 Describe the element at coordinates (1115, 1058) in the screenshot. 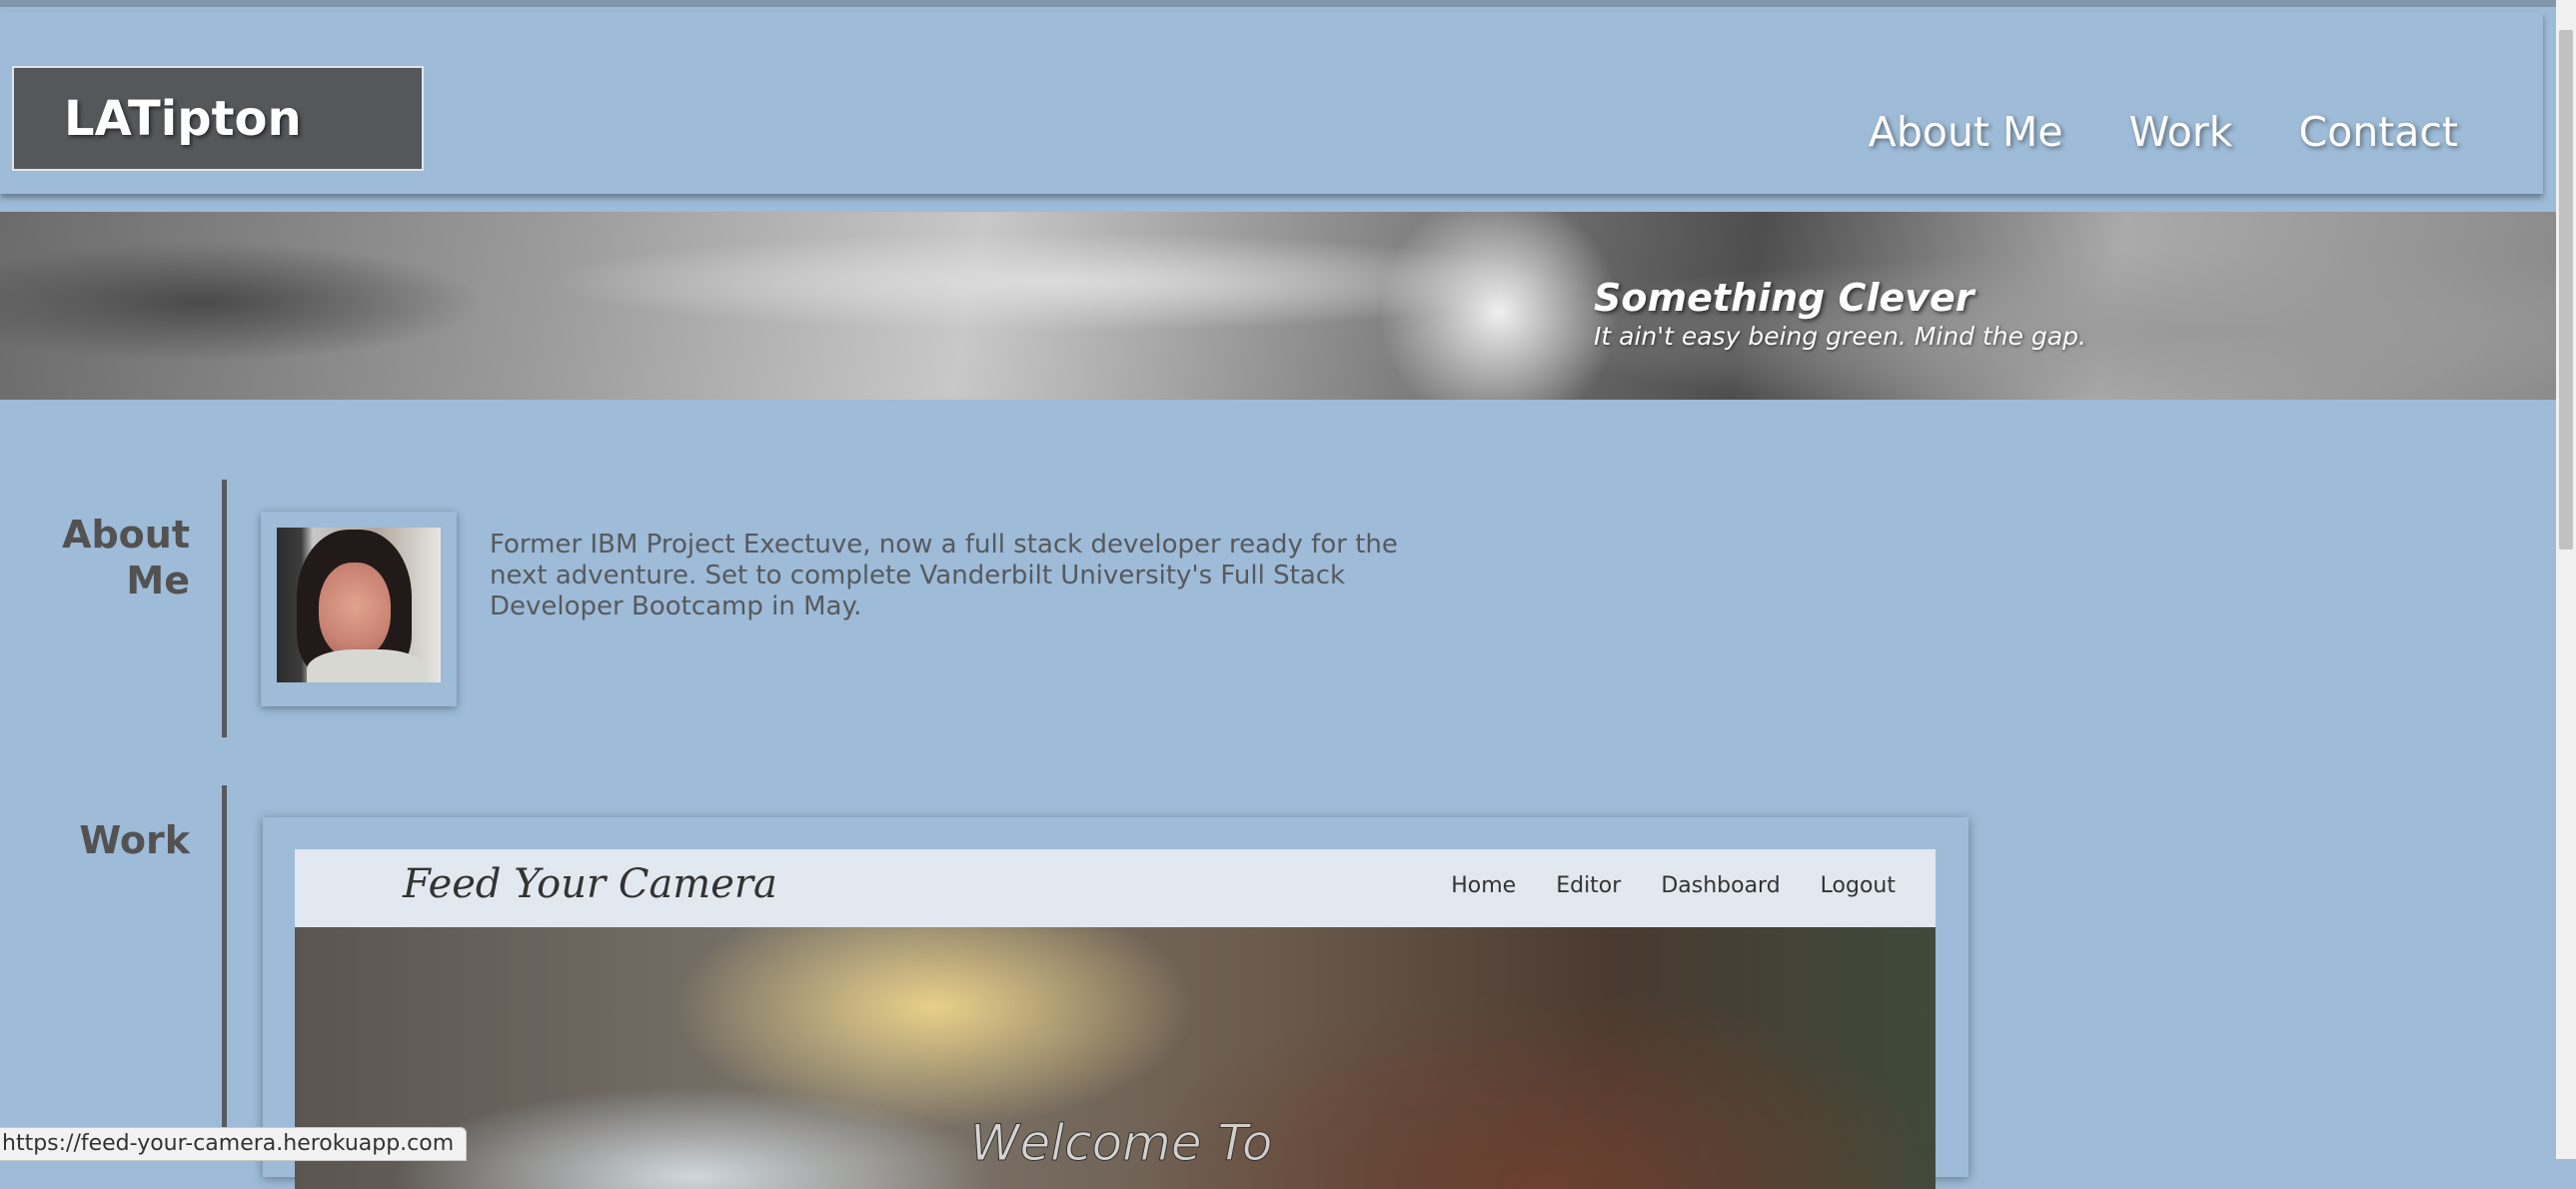

I see `preview-food-photo: Welcome To` at that location.